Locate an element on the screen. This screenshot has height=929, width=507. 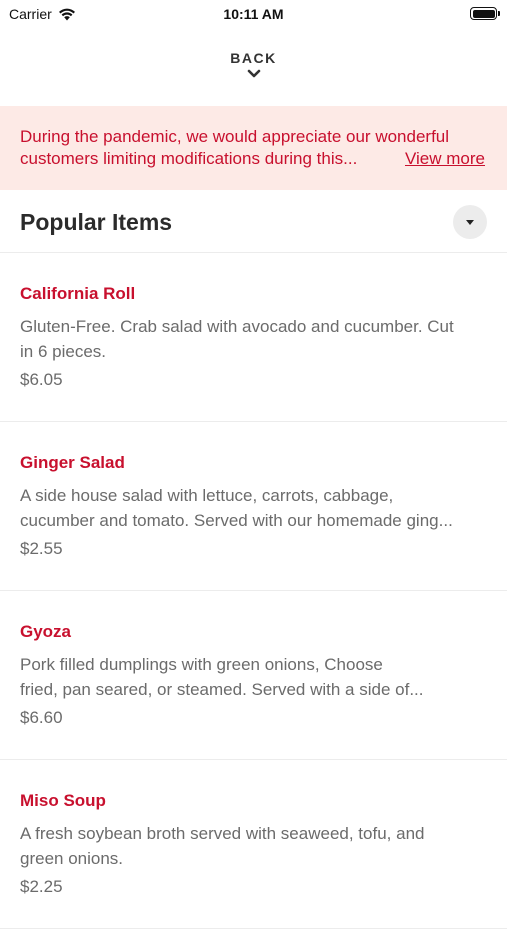
back-button: BACK is located at coordinates (253, 65).